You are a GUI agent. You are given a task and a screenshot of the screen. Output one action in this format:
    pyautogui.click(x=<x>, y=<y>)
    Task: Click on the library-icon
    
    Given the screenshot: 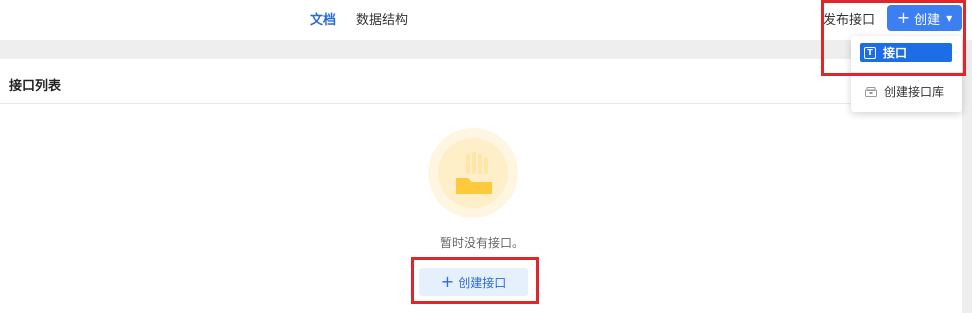 What is the action you would take?
    pyautogui.click(x=871, y=91)
    